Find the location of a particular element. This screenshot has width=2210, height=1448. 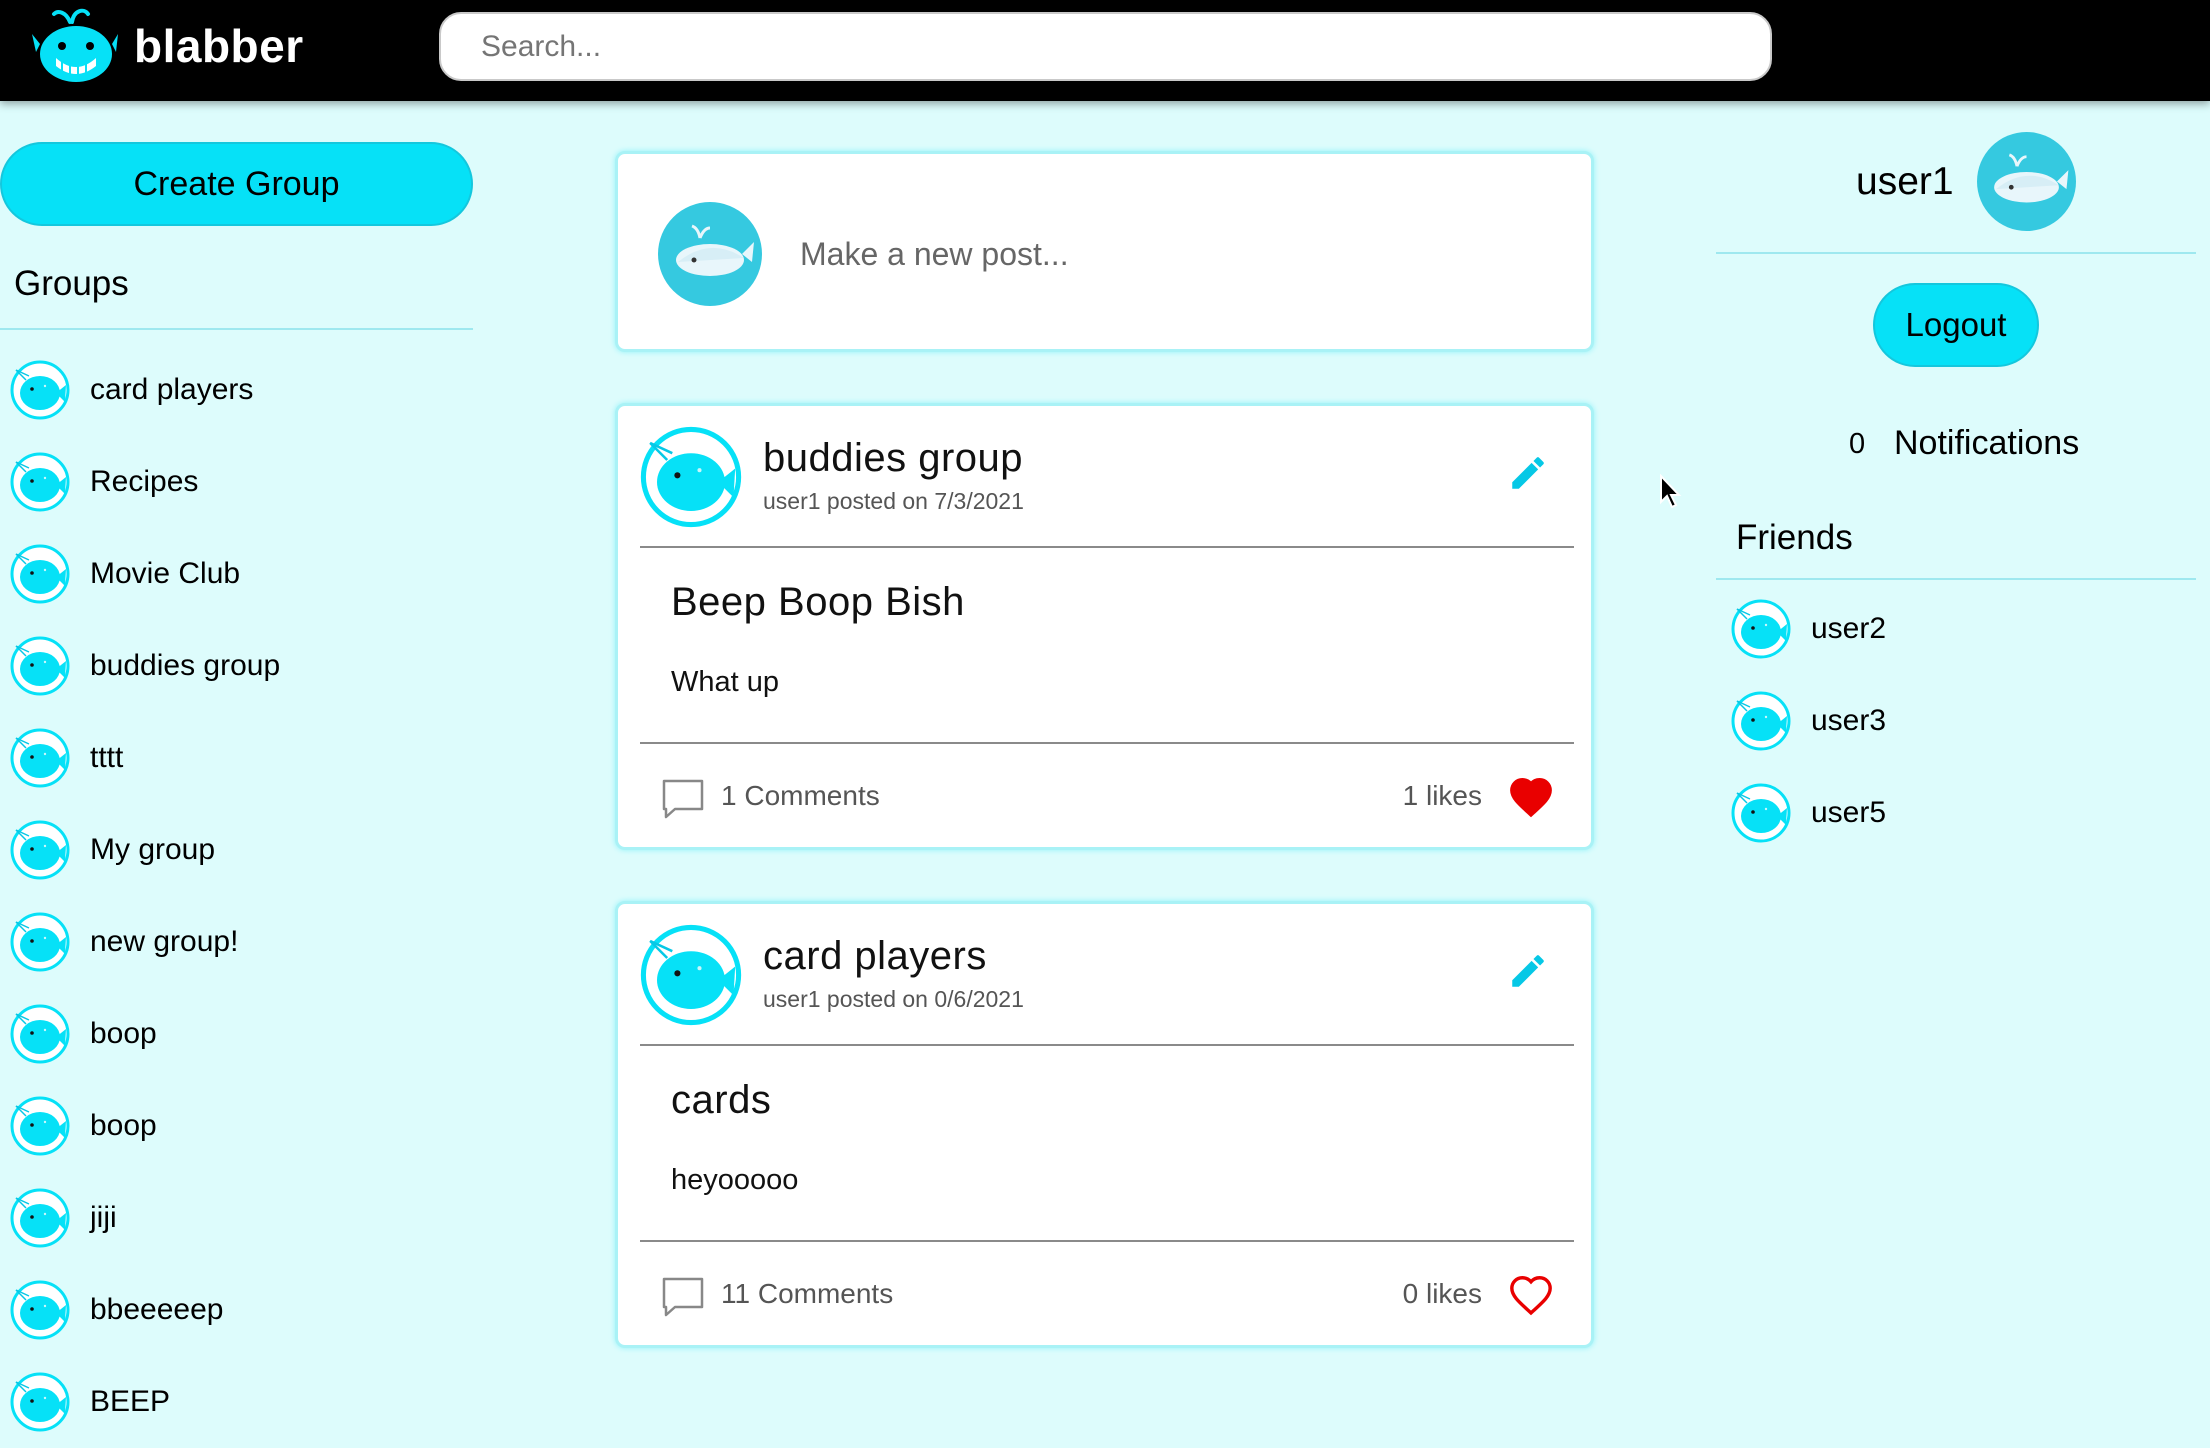

top-navbar: blabber is located at coordinates (1105, 50).